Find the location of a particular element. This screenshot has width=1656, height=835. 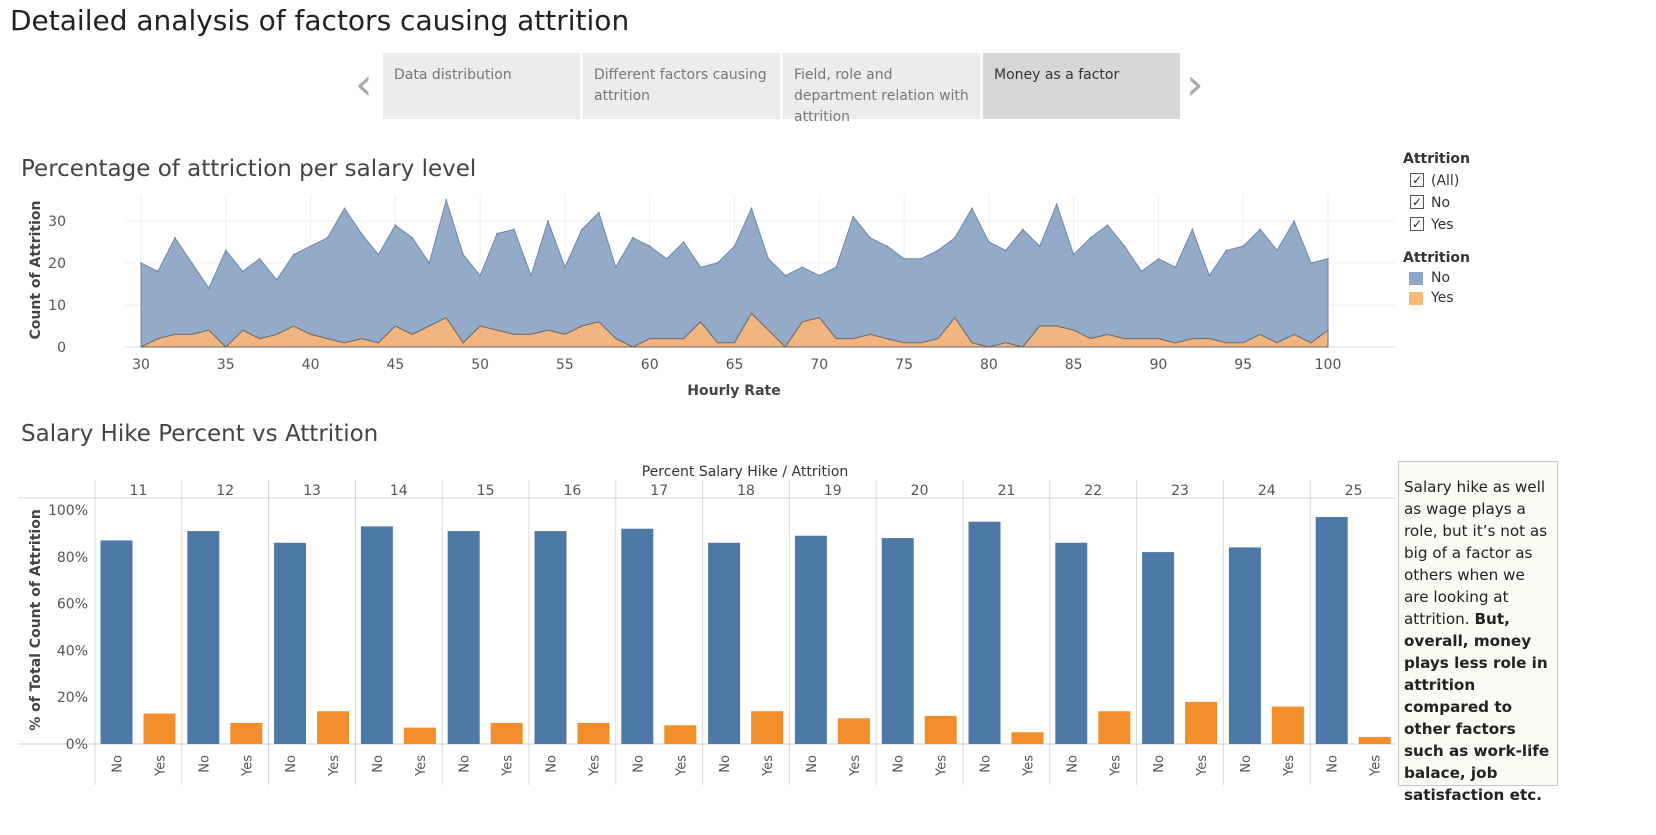

y-tick-label: 10 is located at coordinates (57, 306).